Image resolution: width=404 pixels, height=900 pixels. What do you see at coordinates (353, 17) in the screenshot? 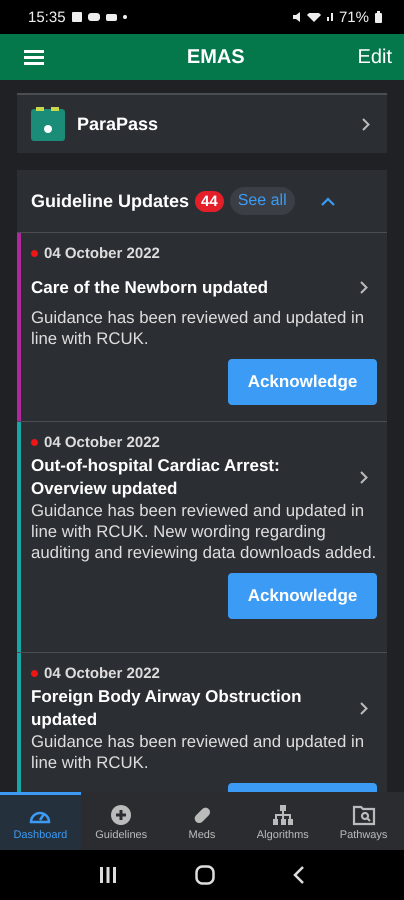
I see `battery-level: 71%` at bounding box center [353, 17].